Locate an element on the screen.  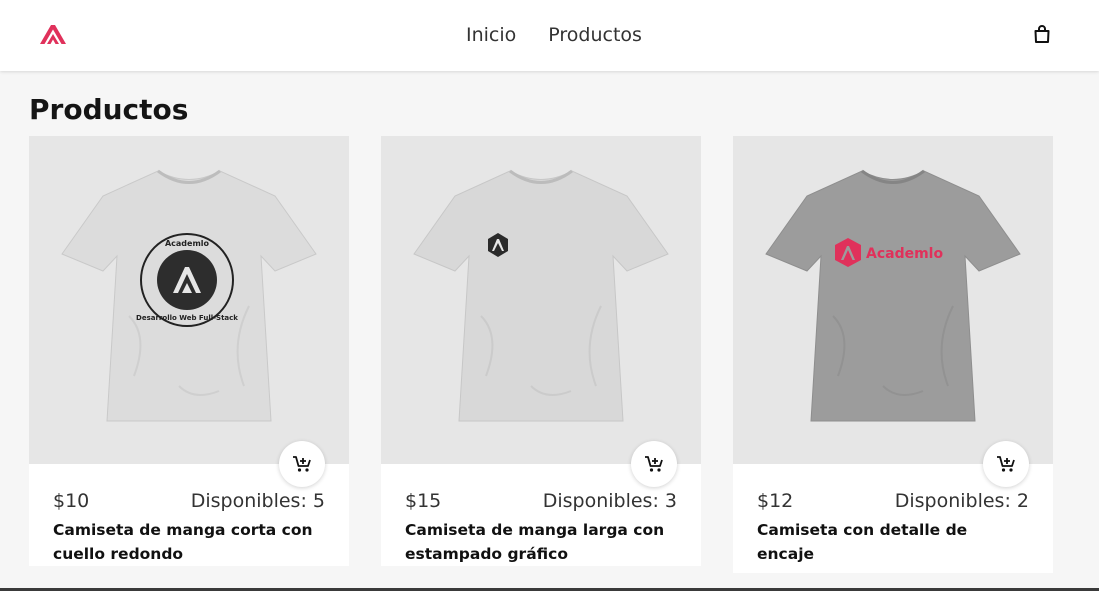
product-price: $12 is located at coordinates (775, 501).